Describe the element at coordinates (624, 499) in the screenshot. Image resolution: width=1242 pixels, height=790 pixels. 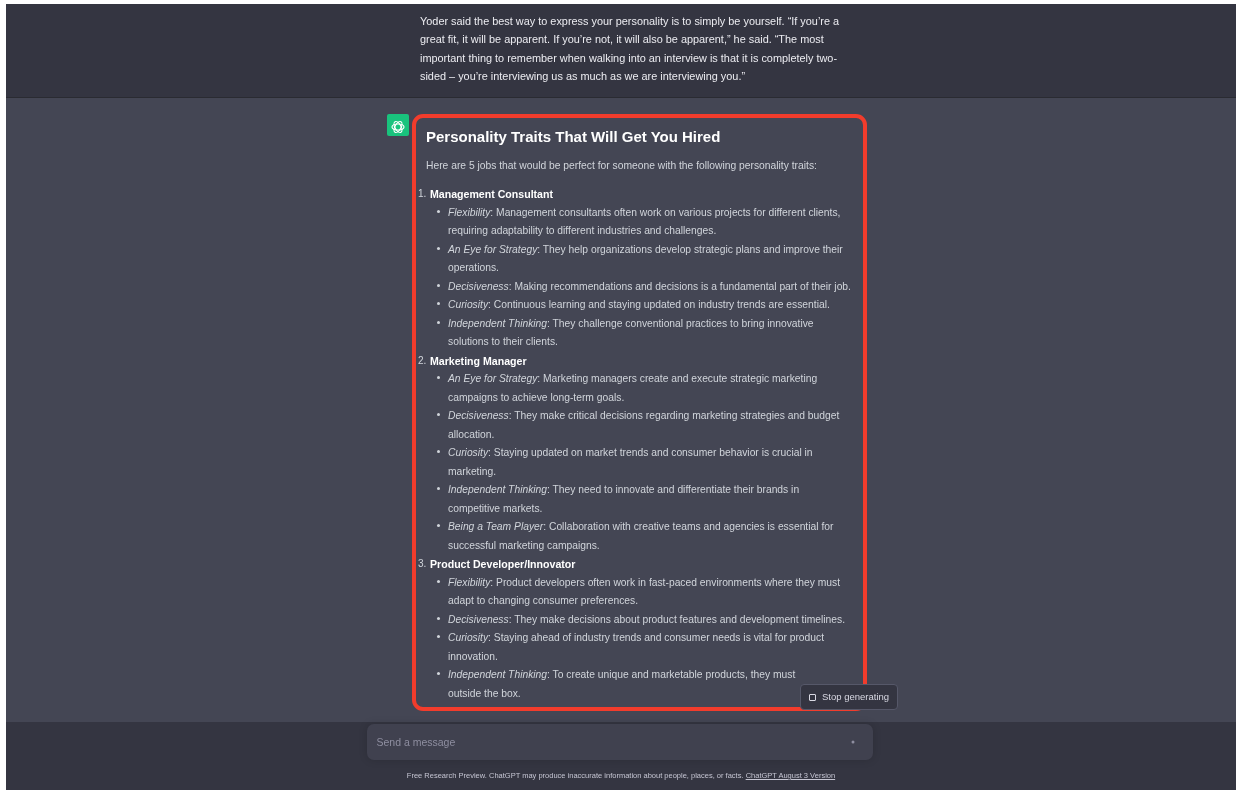
I see `trait-text: Independent Thinking: They need to innovate and differentiate their brands in competitive markets.` at that location.